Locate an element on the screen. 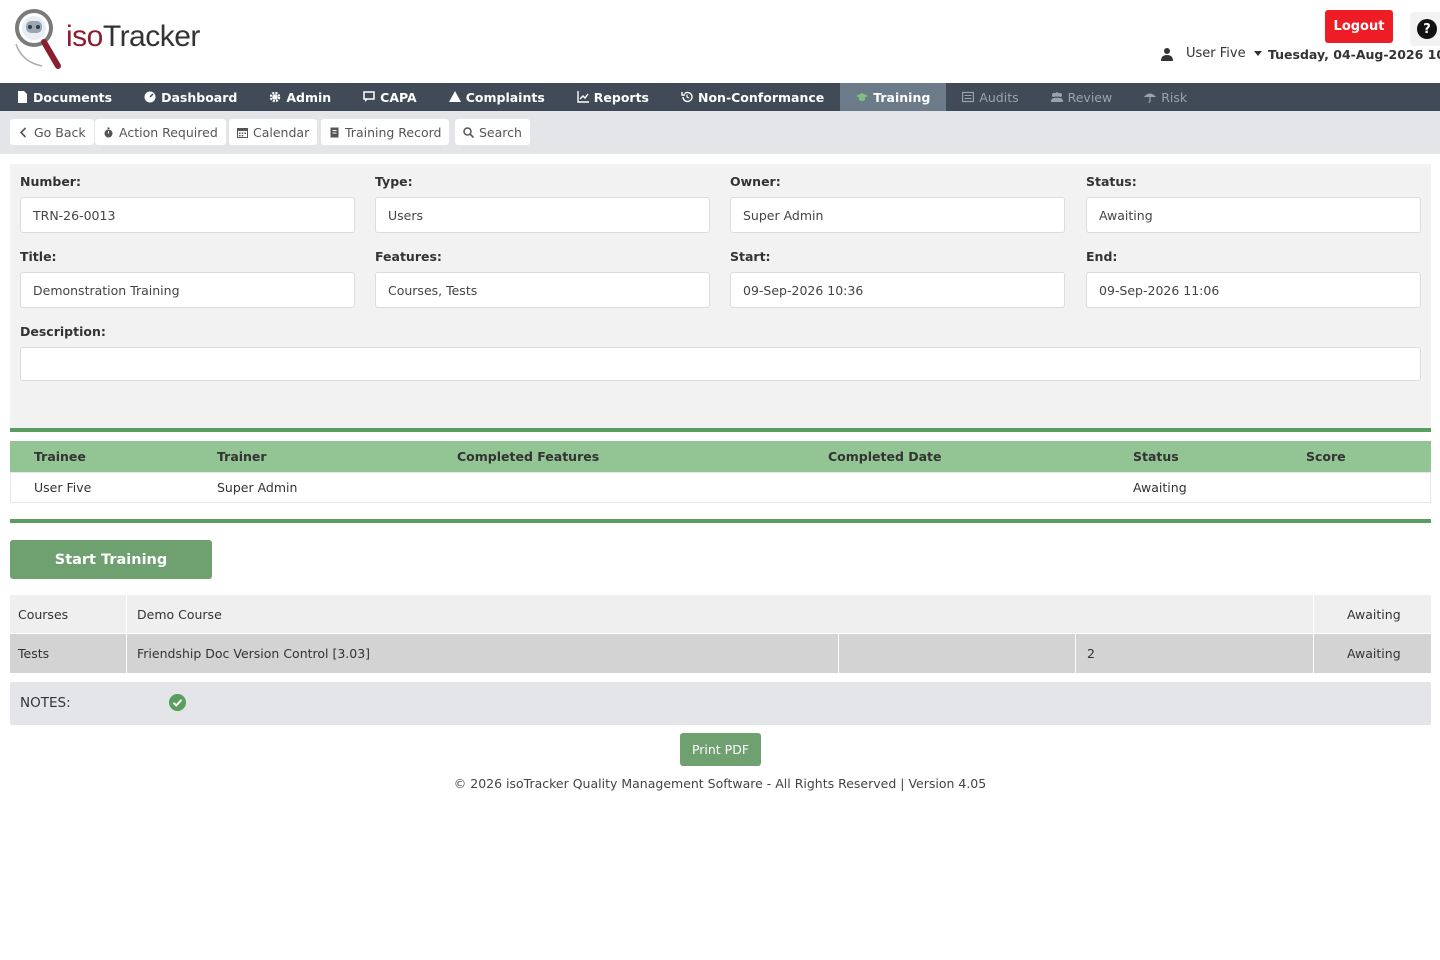  nav-label: Risk is located at coordinates (1174, 97).